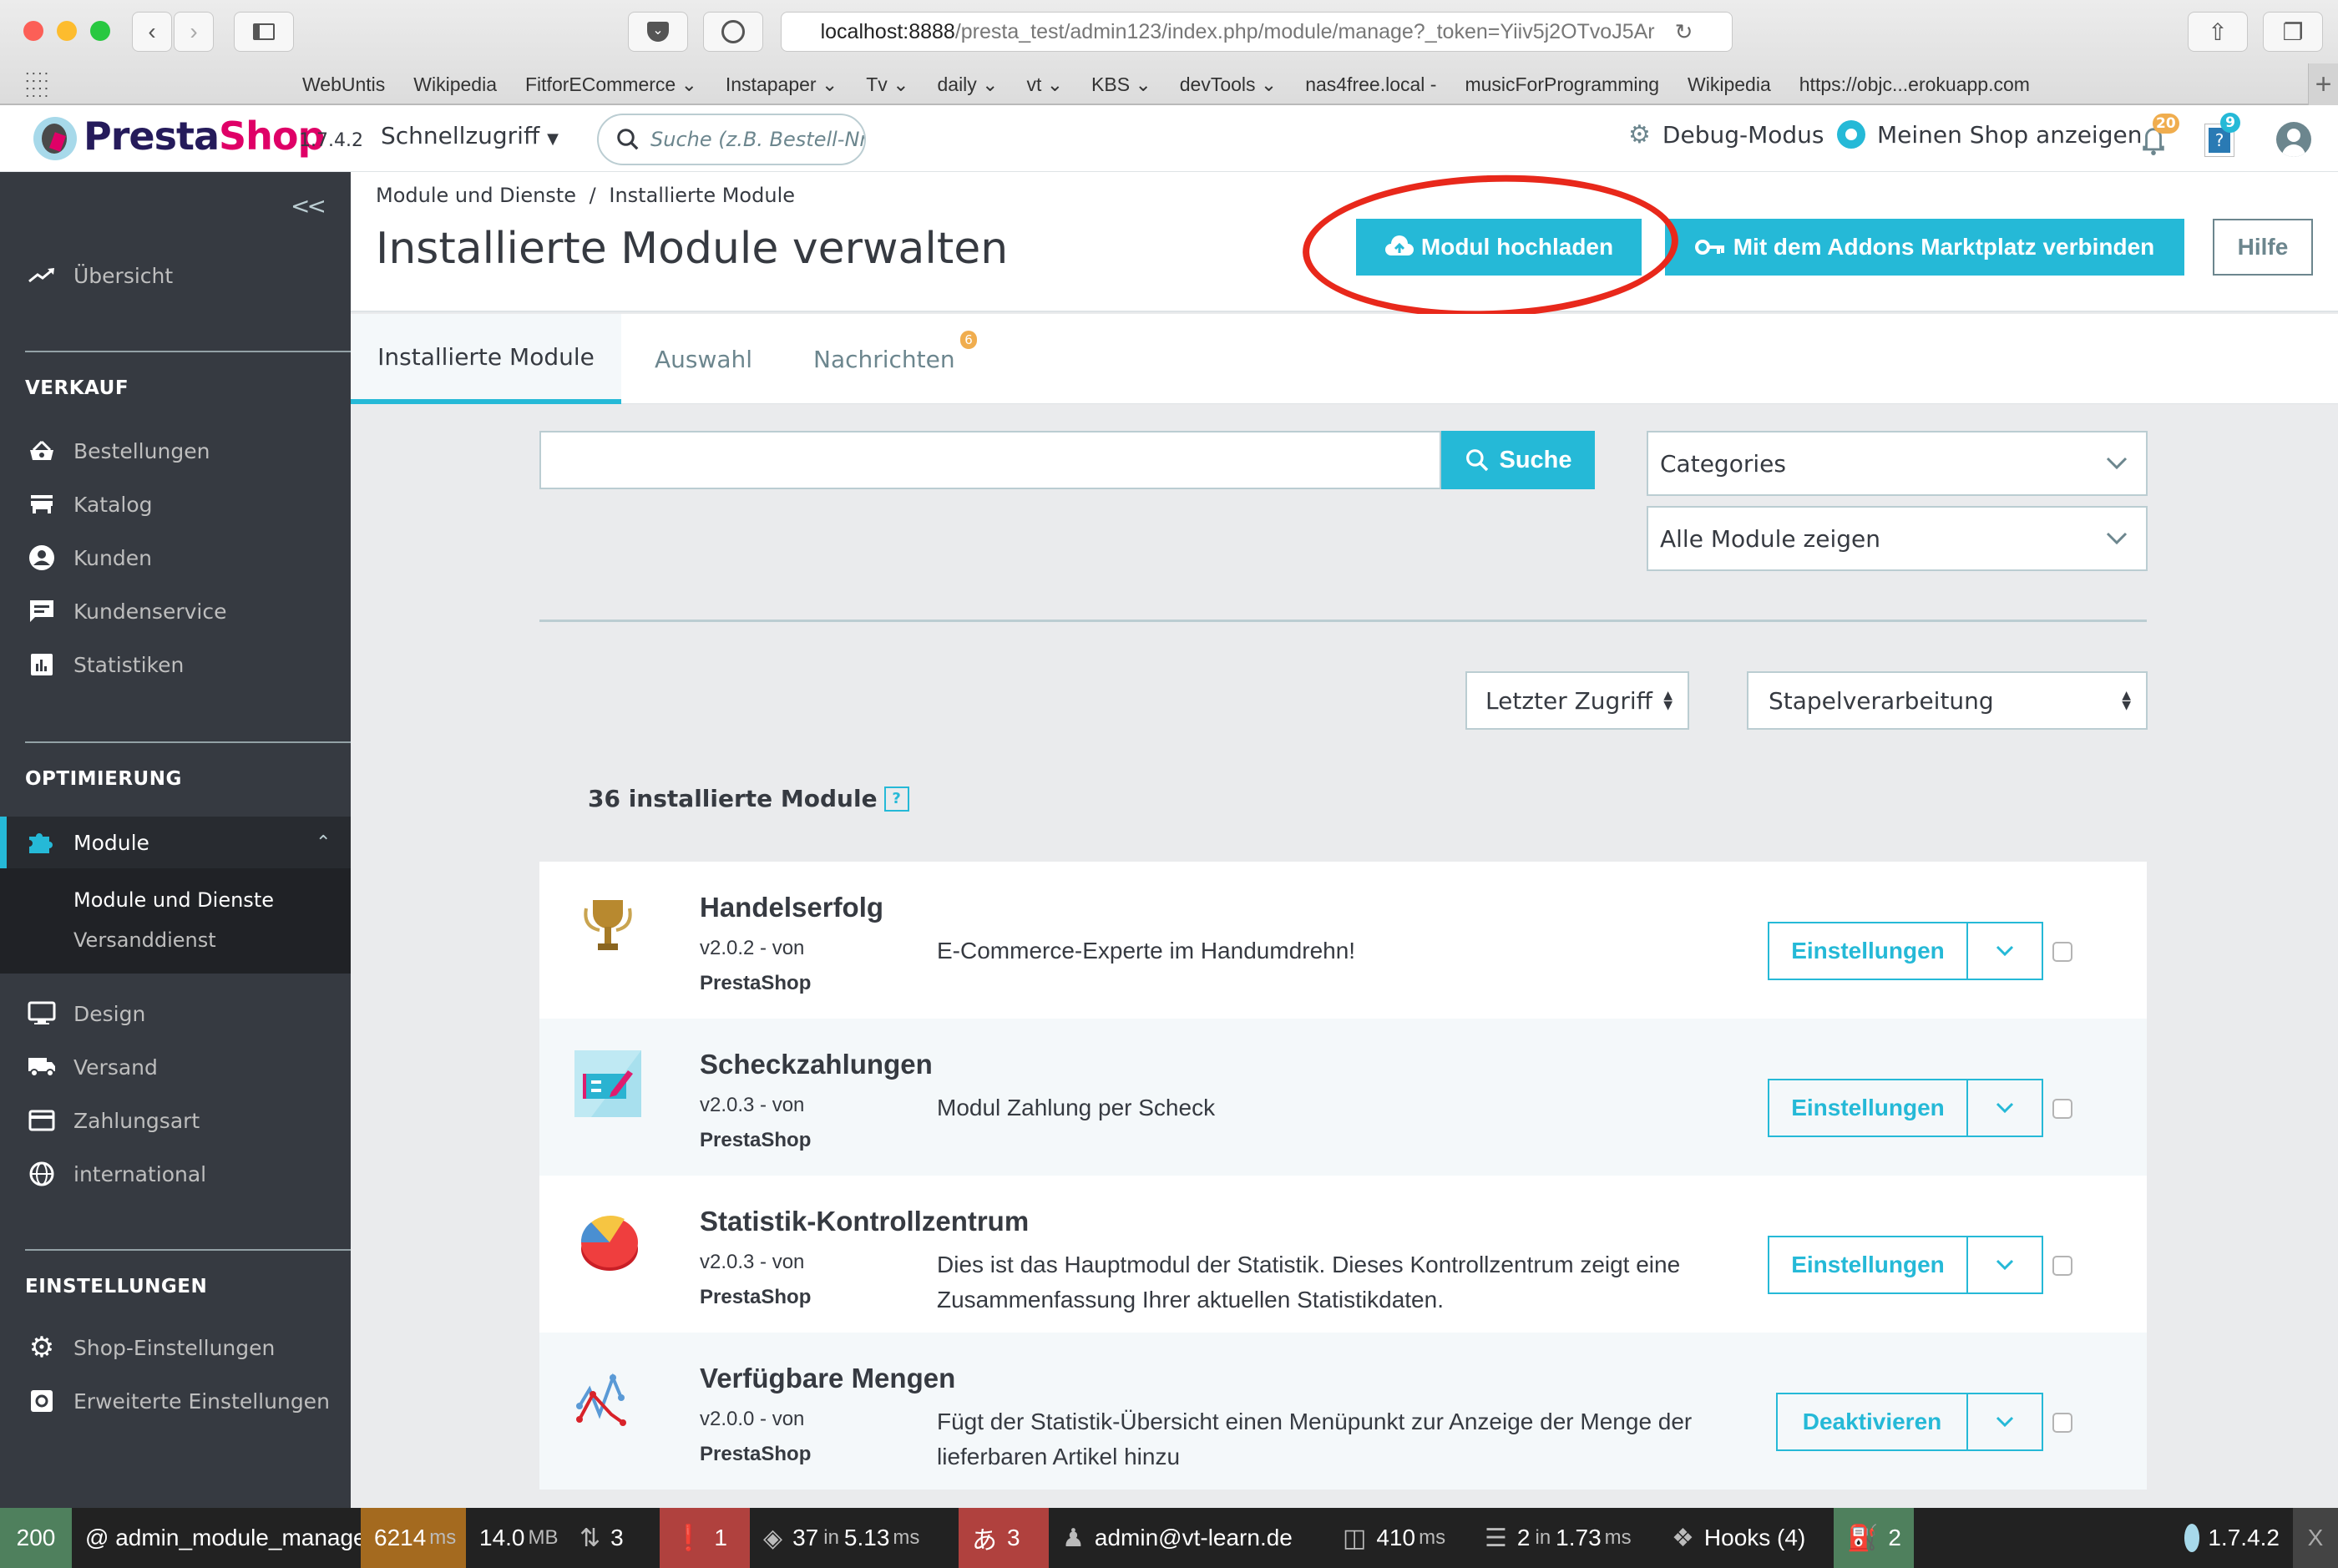  Describe the element at coordinates (2218, 32) in the screenshot. I see `share-button: ⇧` at that location.